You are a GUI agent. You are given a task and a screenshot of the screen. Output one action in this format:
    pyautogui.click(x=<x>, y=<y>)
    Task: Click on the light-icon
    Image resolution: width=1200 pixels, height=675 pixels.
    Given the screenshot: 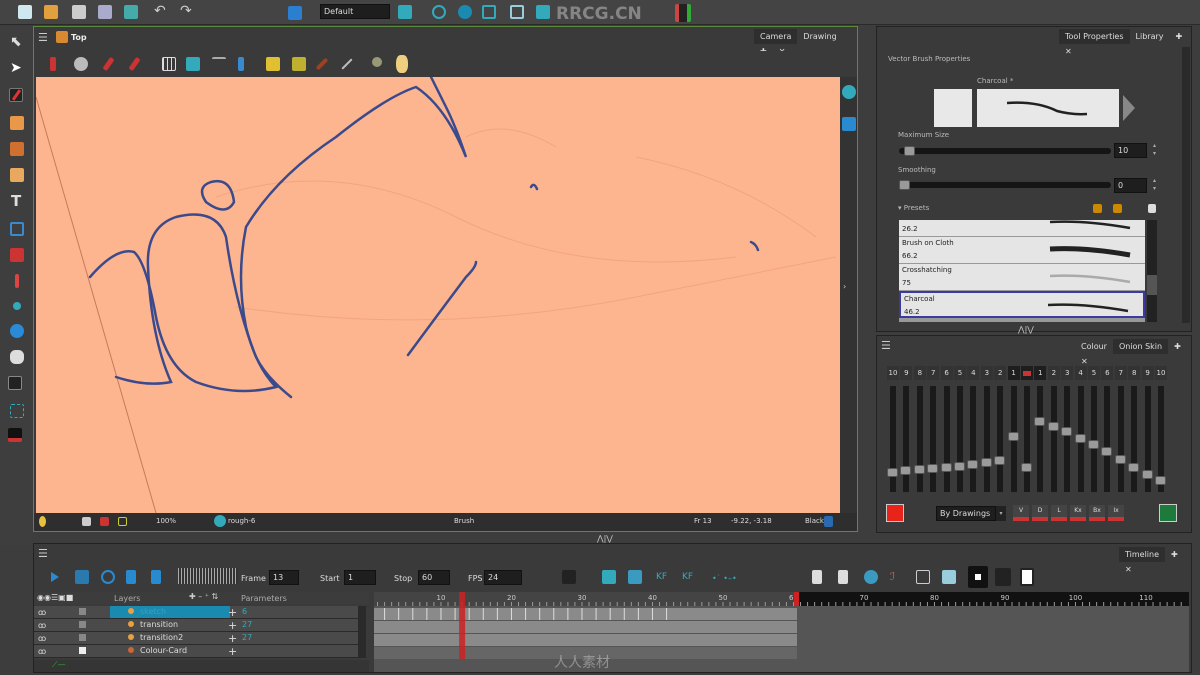 What is the action you would take?
    pyautogui.click(x=402, y=64)
    